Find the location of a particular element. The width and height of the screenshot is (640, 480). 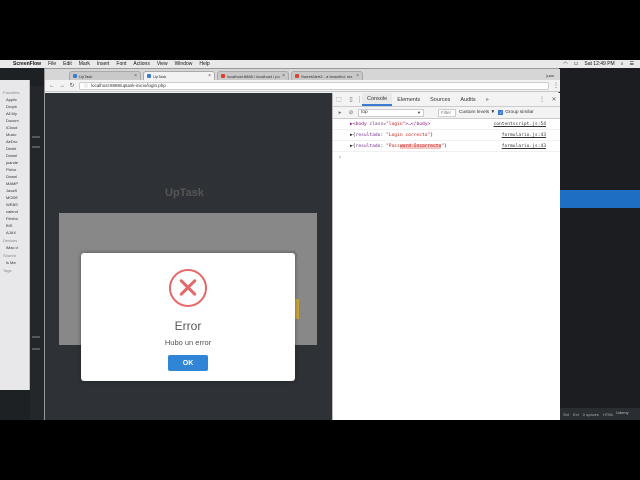

more-options-icon: ⋮ is located at coordinates (542, 99).